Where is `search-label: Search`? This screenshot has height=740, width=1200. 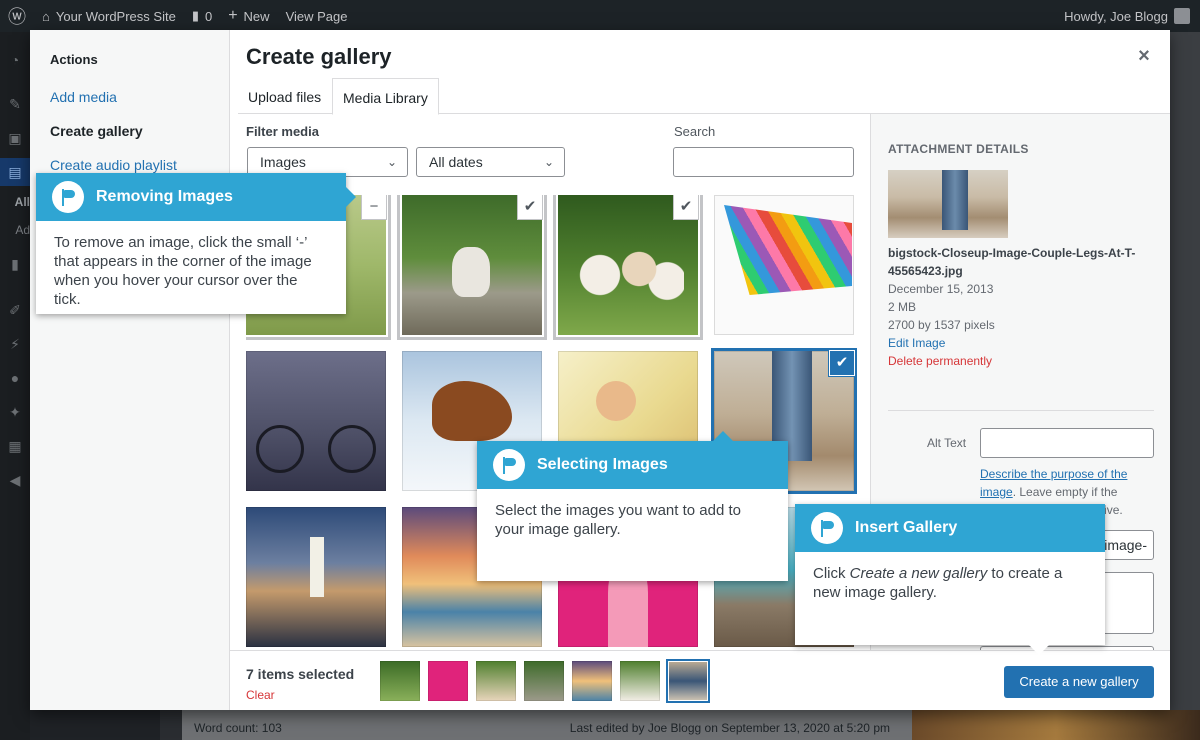
search-label: Search is located at coordinates (695, 131).